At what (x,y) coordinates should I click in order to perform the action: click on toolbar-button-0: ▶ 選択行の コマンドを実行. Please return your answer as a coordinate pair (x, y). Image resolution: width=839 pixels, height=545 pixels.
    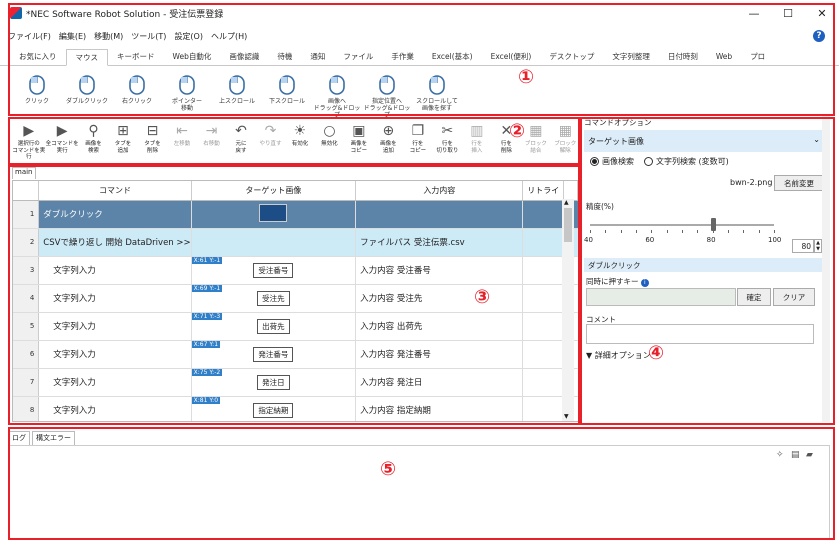
    Looking at the image, I should click on (28, 142).